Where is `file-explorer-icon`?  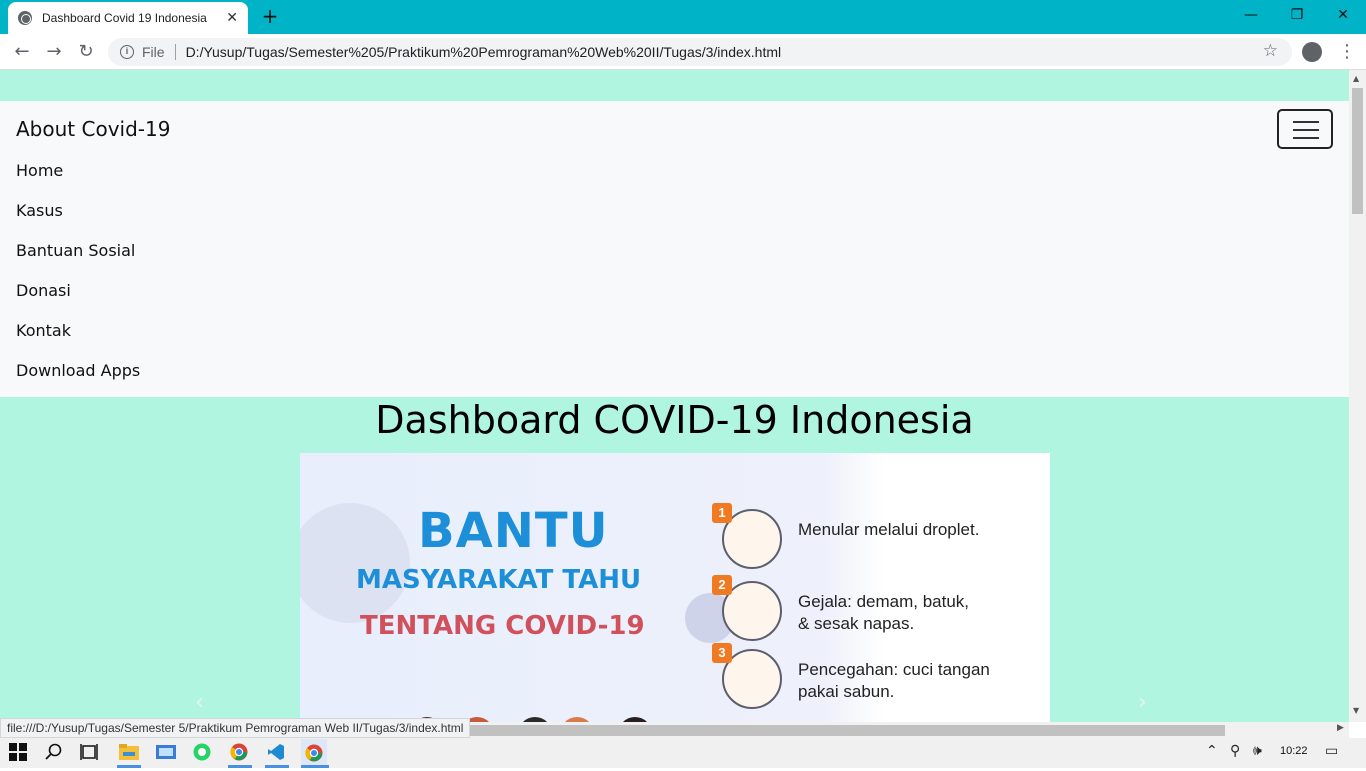
file-explorer-icon is located at coordinates (129, 753).